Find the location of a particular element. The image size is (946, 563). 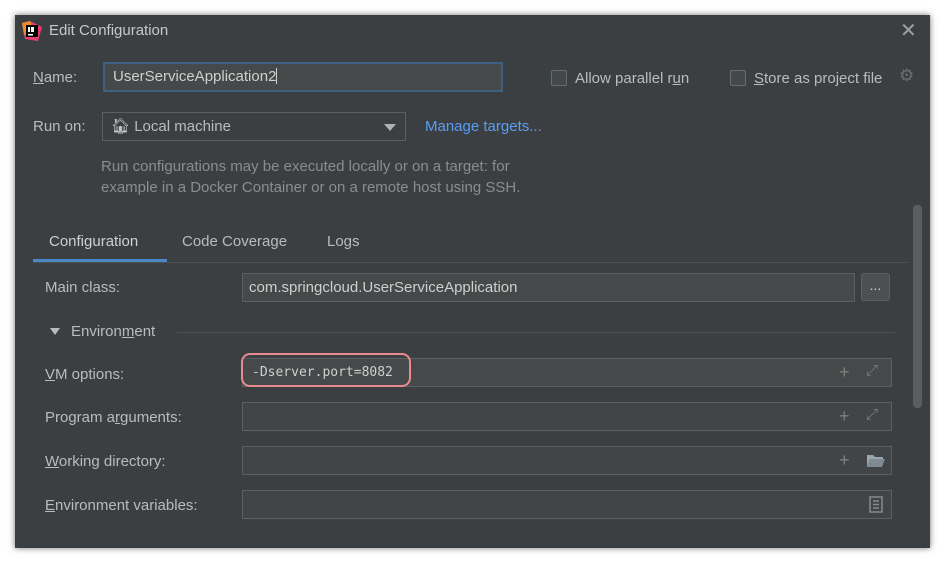

allow-parallel-run-label: Allow parallel run is located at coordinates (632, 78).